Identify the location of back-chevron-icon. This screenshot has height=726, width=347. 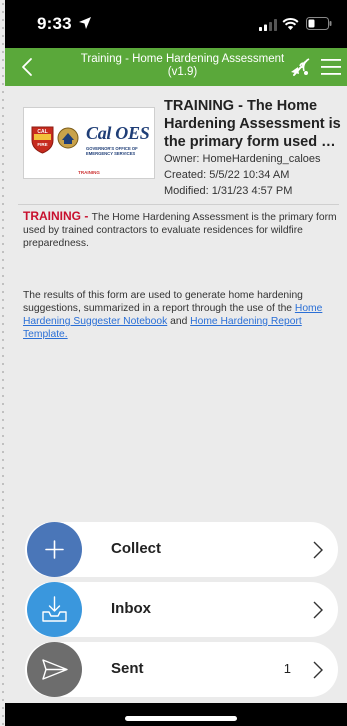
(27, 67).